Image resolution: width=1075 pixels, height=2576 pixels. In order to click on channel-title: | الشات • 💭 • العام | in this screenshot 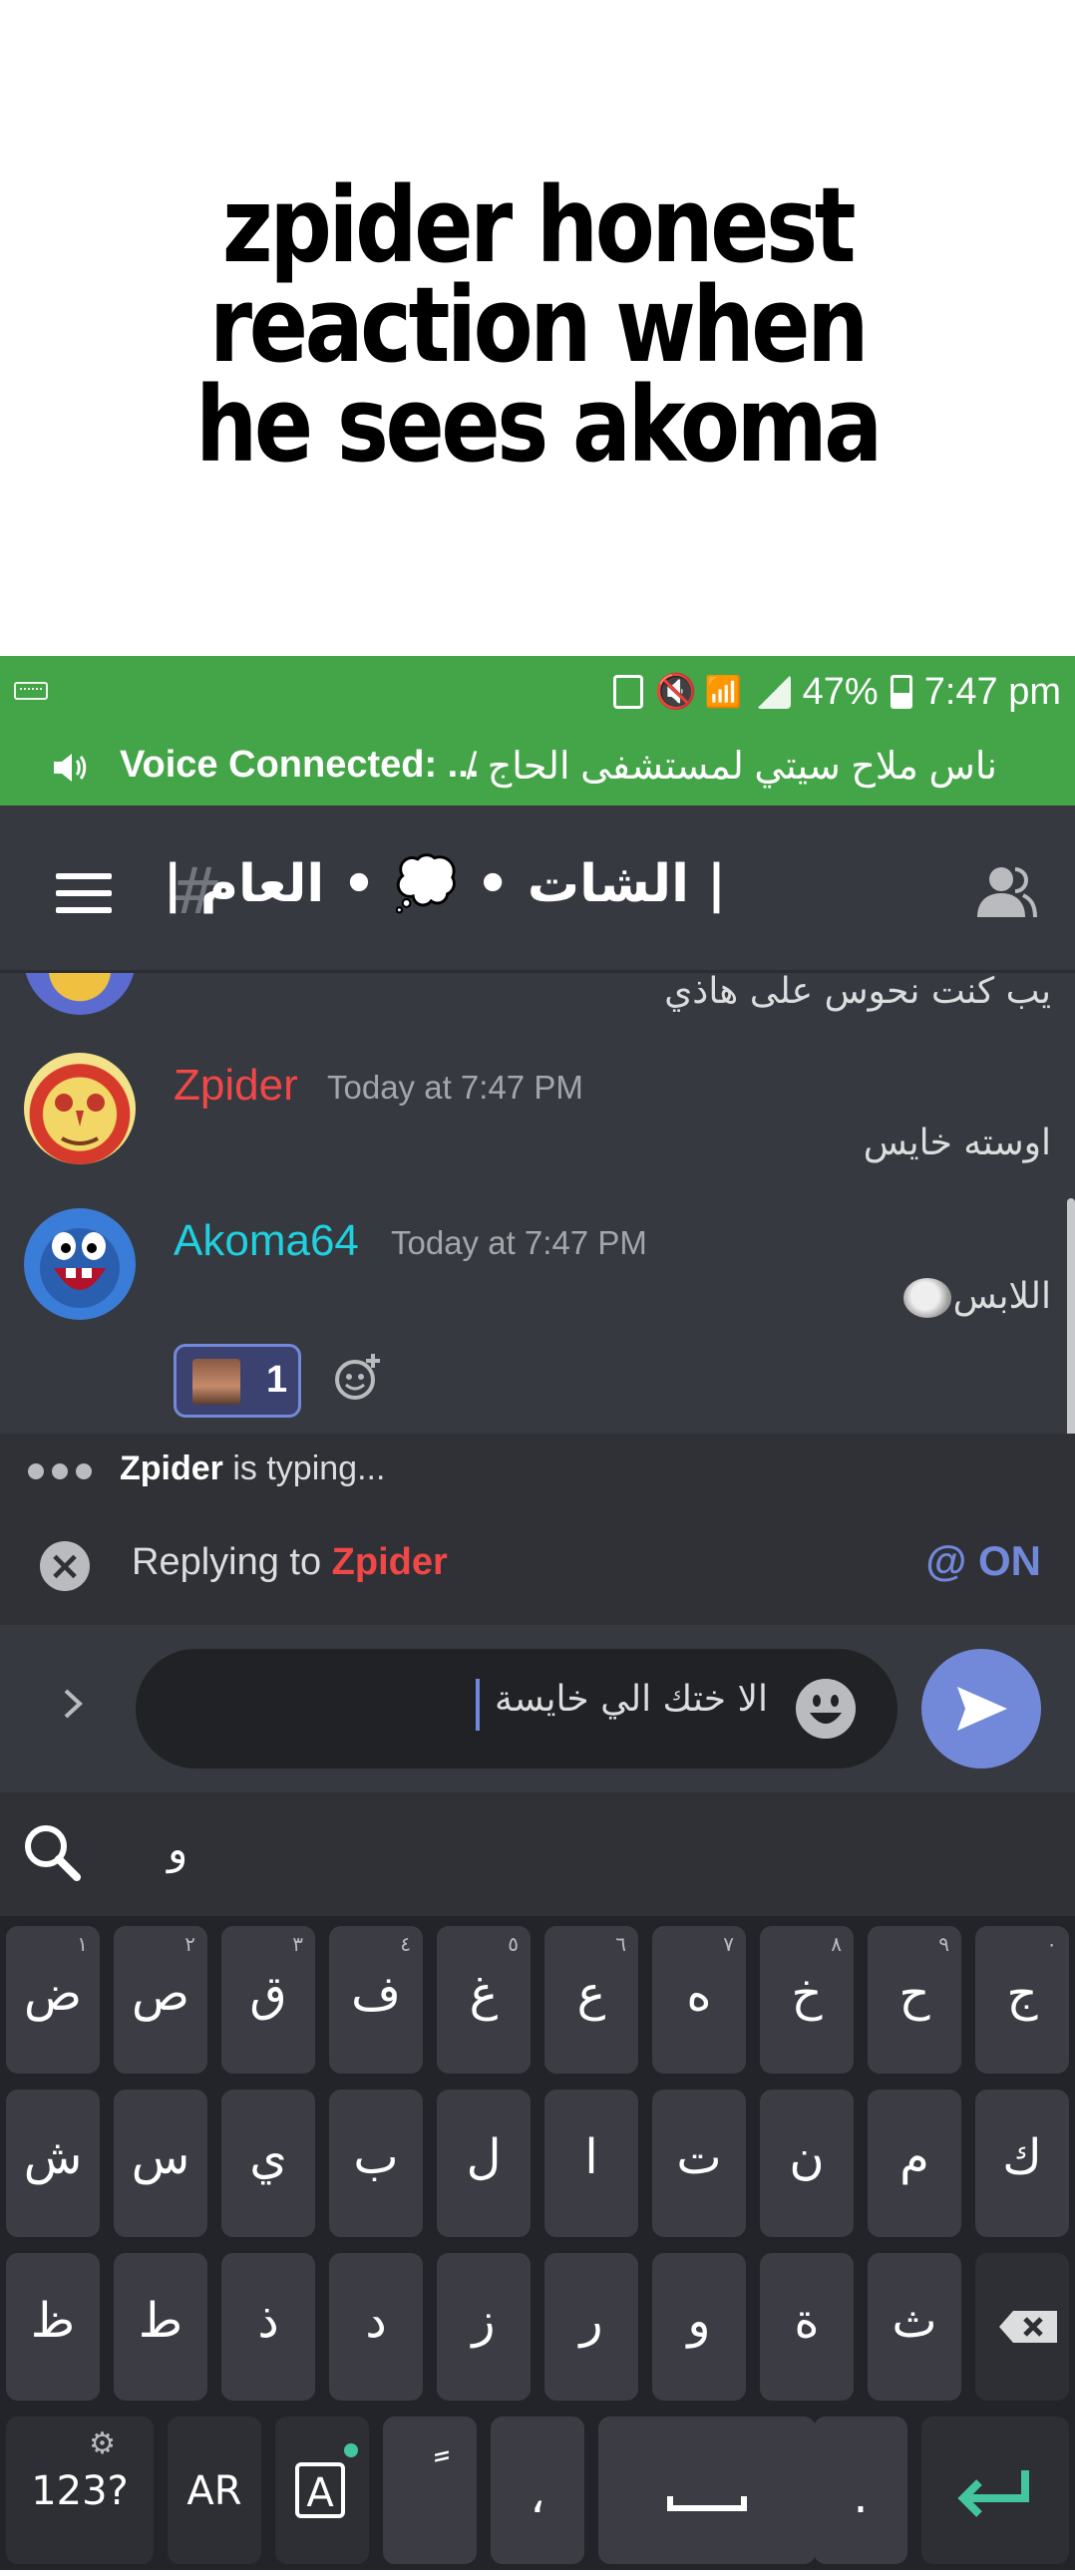, I will do `click(445, 883)`.